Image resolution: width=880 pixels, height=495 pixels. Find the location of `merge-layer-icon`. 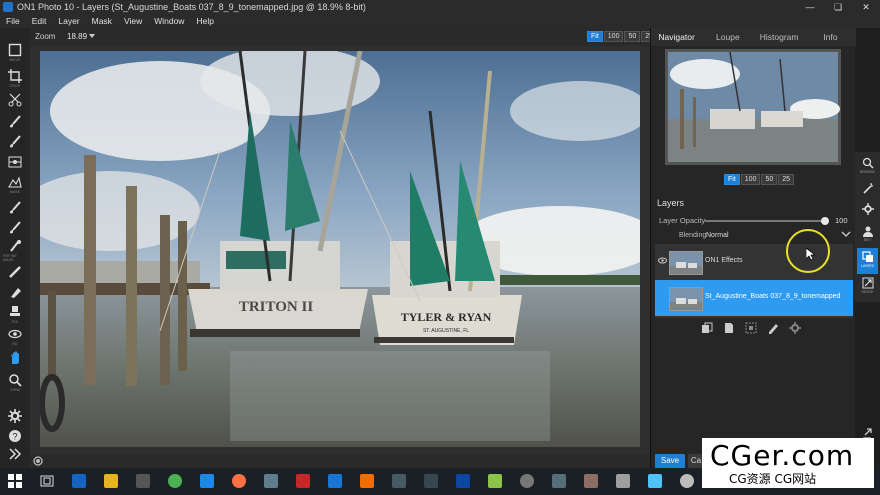

merge-layer-icon is located at coordinates (751, 328).